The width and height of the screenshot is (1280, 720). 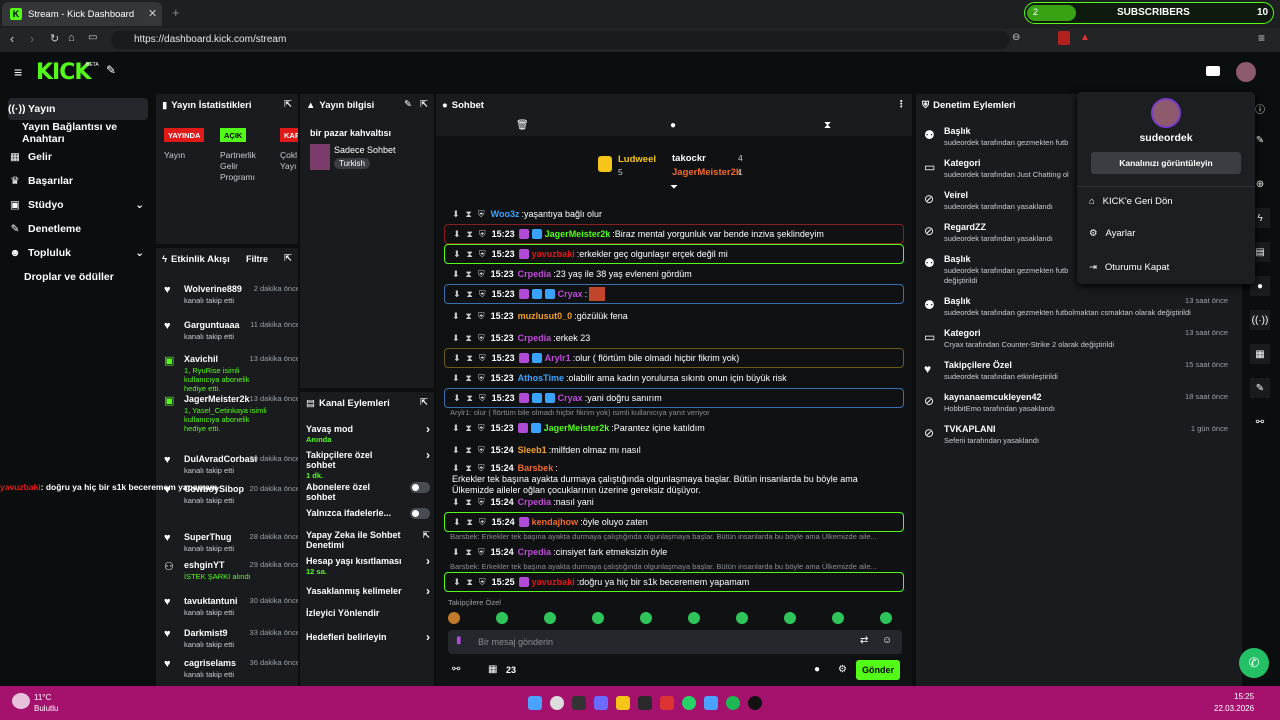 I want to click on message-username: kendajhow, so click(x=555, y=522).